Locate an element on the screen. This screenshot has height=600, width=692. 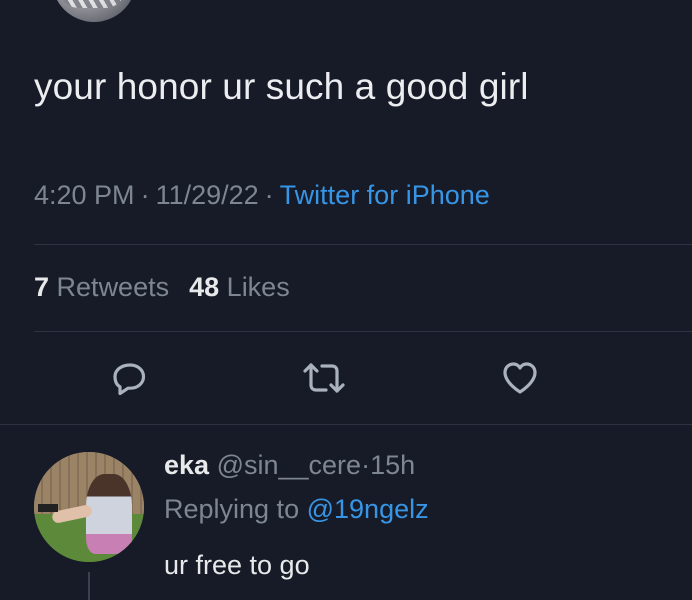
tweet-text: your honor ur such a good girl is located at coordinates (281, 86).